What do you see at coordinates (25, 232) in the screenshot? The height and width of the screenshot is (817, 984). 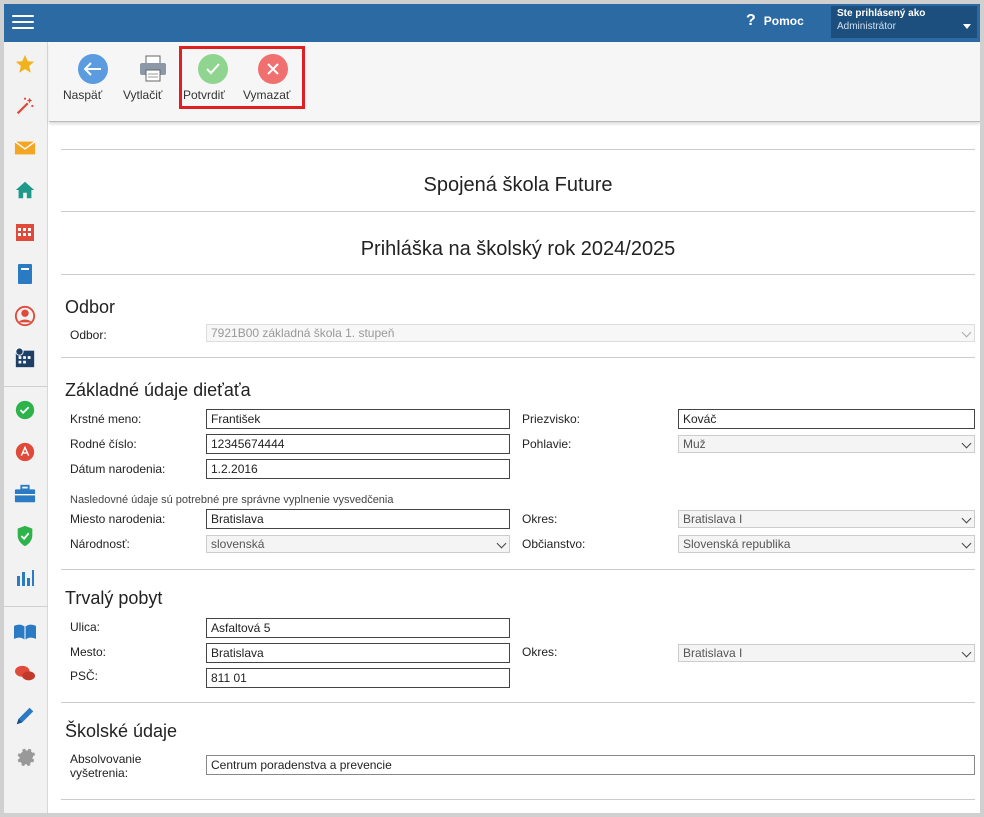 I see `calendar-grid-icon` at bounding box center [25, 232].